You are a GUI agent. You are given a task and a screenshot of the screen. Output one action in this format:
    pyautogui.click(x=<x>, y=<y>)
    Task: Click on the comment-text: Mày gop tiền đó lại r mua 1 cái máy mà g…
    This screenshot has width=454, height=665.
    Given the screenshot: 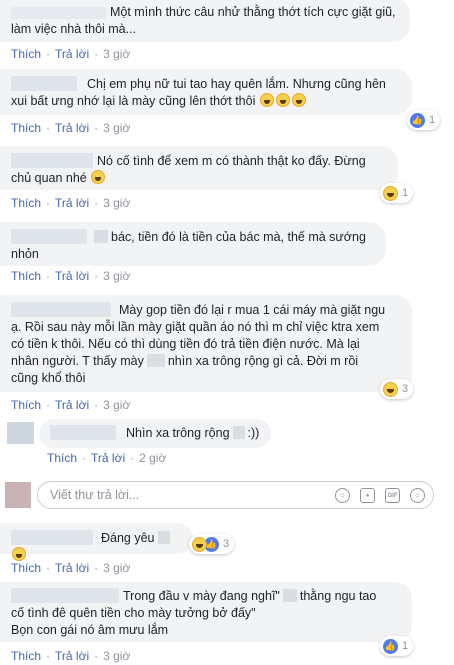 What is the action you would take?
    pyautogui.click(x=252, y=310)
    